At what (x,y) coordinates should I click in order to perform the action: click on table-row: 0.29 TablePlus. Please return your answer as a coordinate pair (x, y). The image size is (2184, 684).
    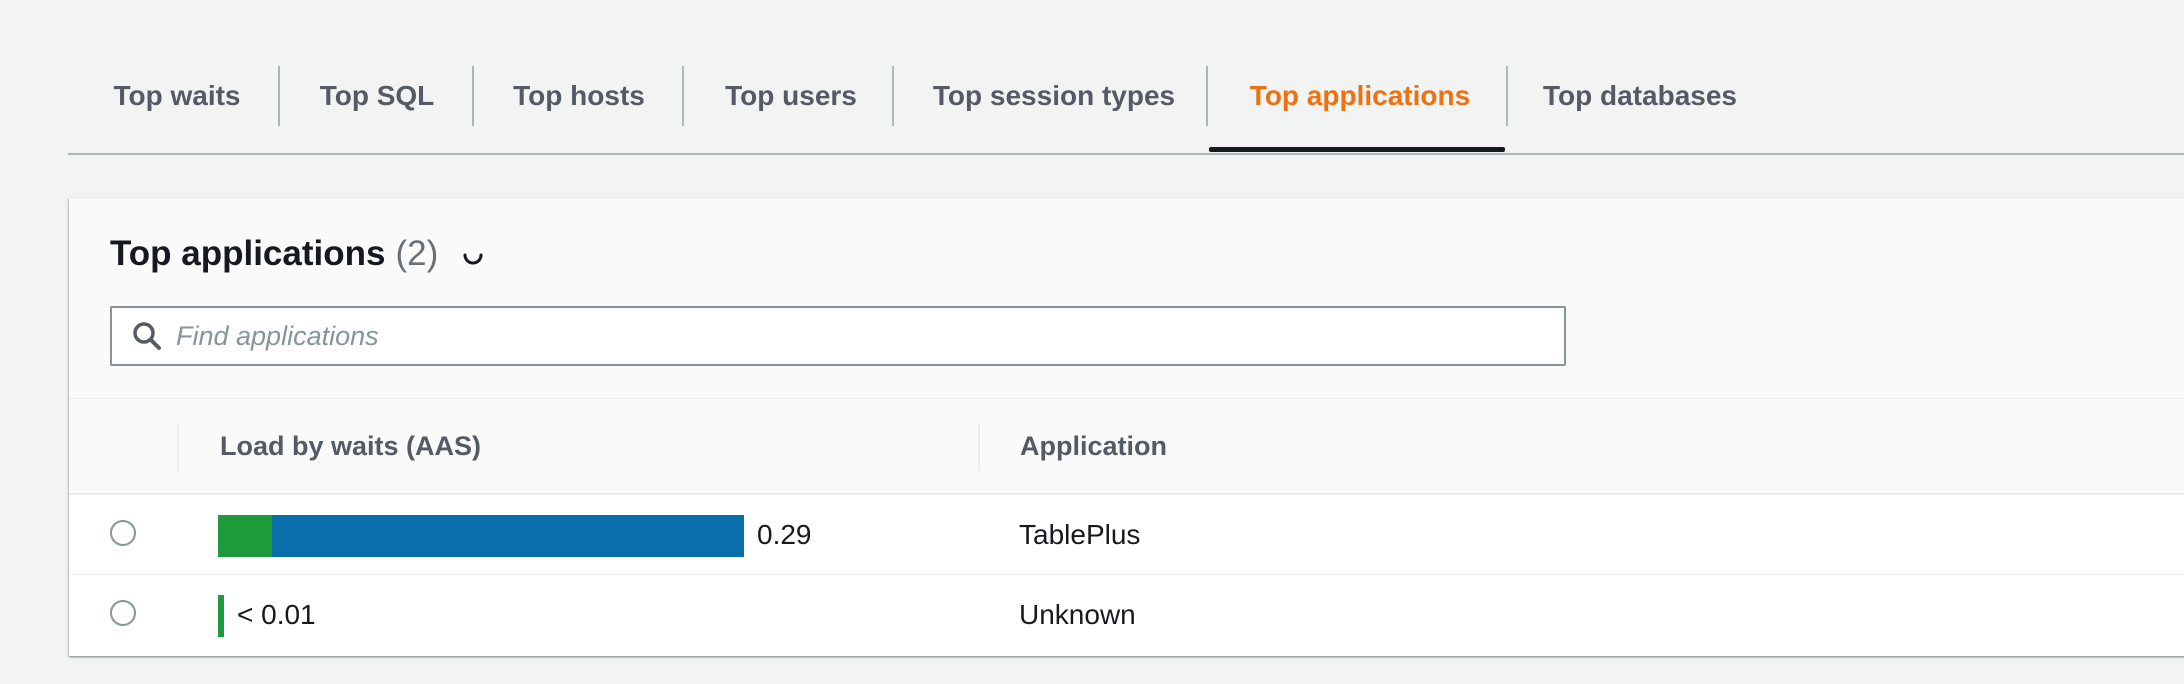
    Looking at the image, I should click on (1126, 535).